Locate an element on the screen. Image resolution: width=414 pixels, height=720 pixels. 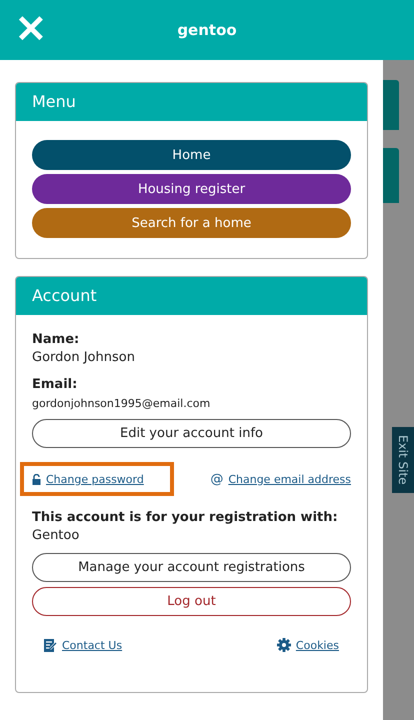
gear-icon is located at coordinates (283, 645).